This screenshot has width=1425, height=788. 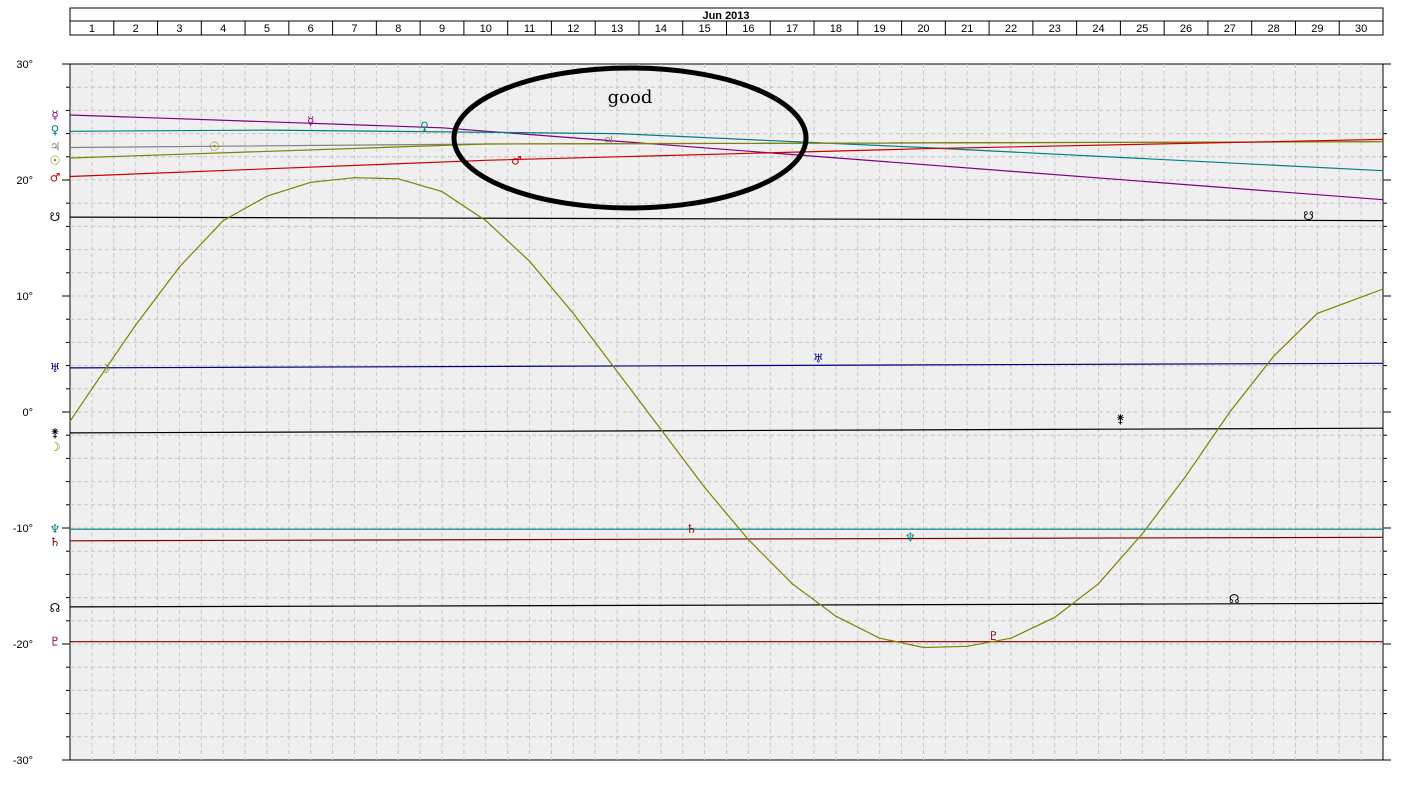 What do you see at coordinates (267, 29) in the screenshot?
I see `day-label: 5` at bounding box center [267, 29].